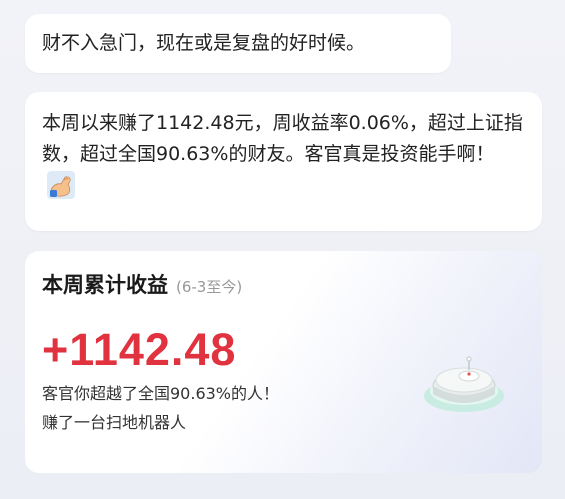 This screenshot has height=499, width=565. What do you see at coordinates (464, 382) in the screenshot?
I see `robot-vacuum-icon` at bounding box center [464, 382].